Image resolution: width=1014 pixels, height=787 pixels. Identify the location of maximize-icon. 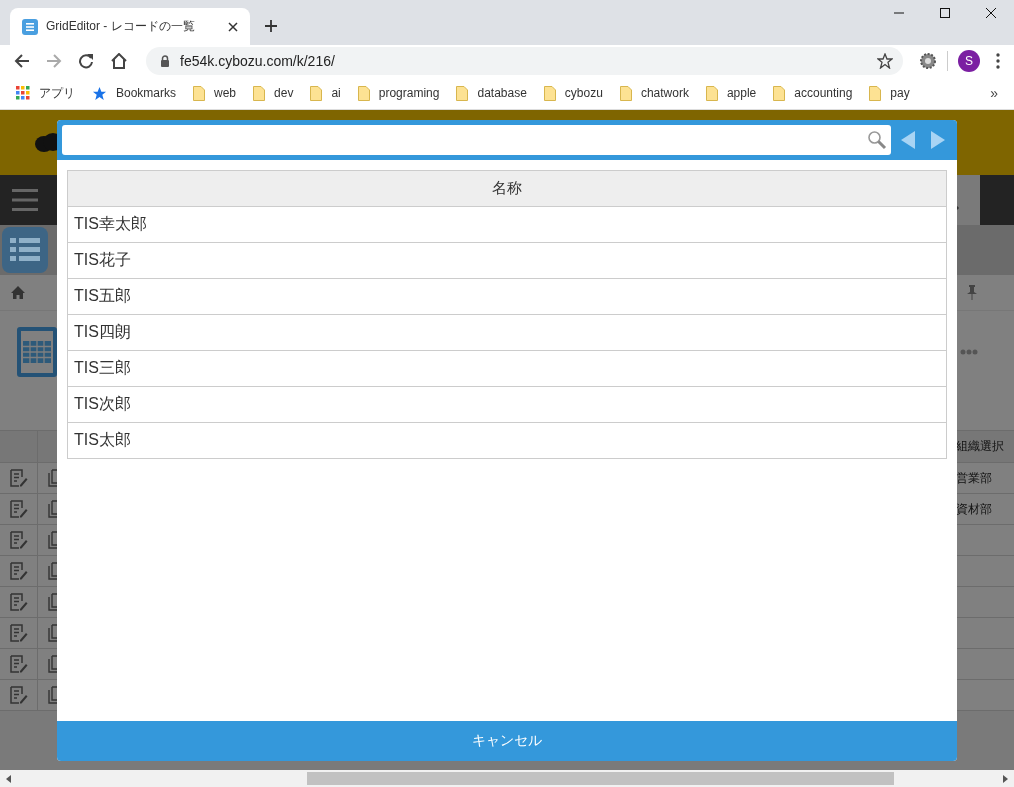
(945, 13).